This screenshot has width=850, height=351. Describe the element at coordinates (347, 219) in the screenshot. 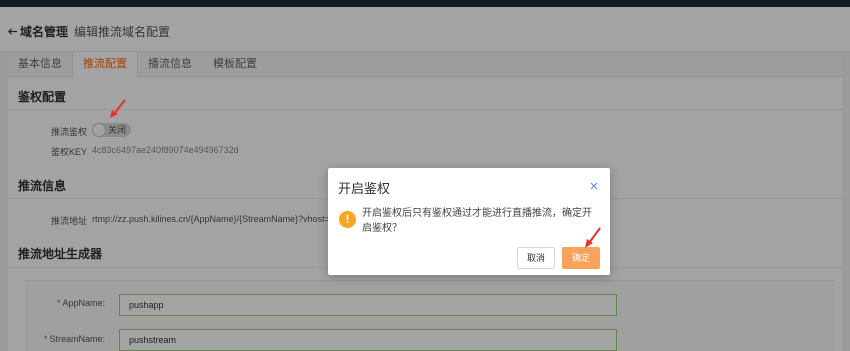

I see `warning-icon: !` at that location.